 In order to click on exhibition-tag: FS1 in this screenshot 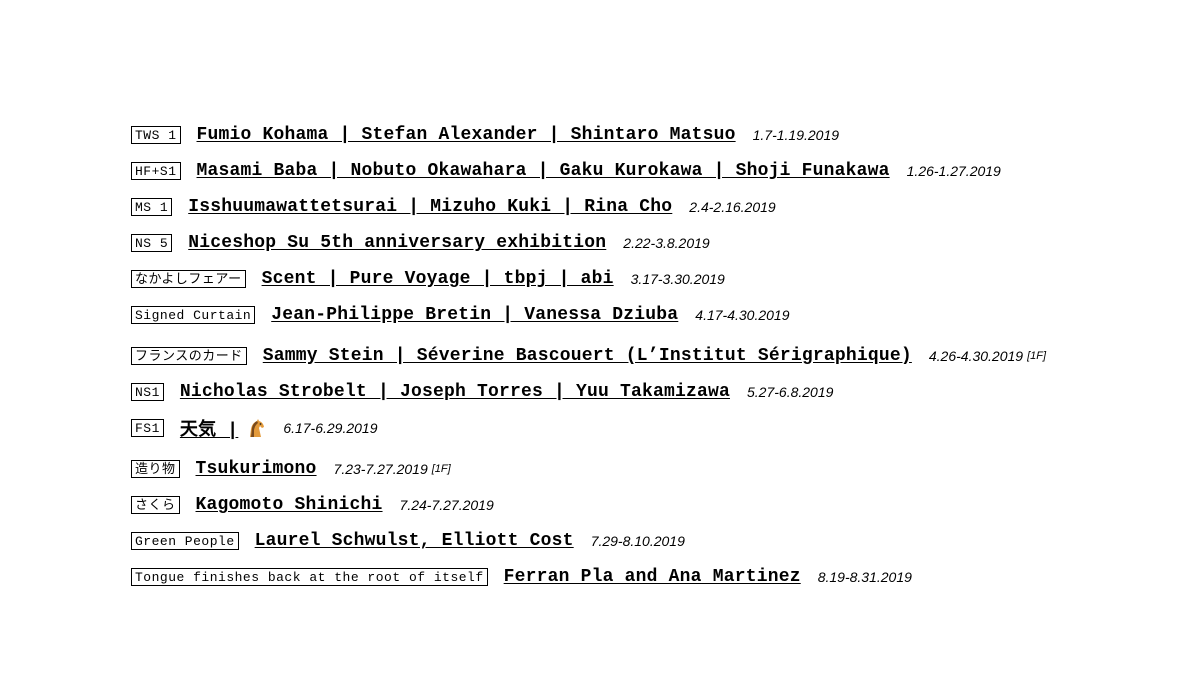, I will do `click(147, 428)`.